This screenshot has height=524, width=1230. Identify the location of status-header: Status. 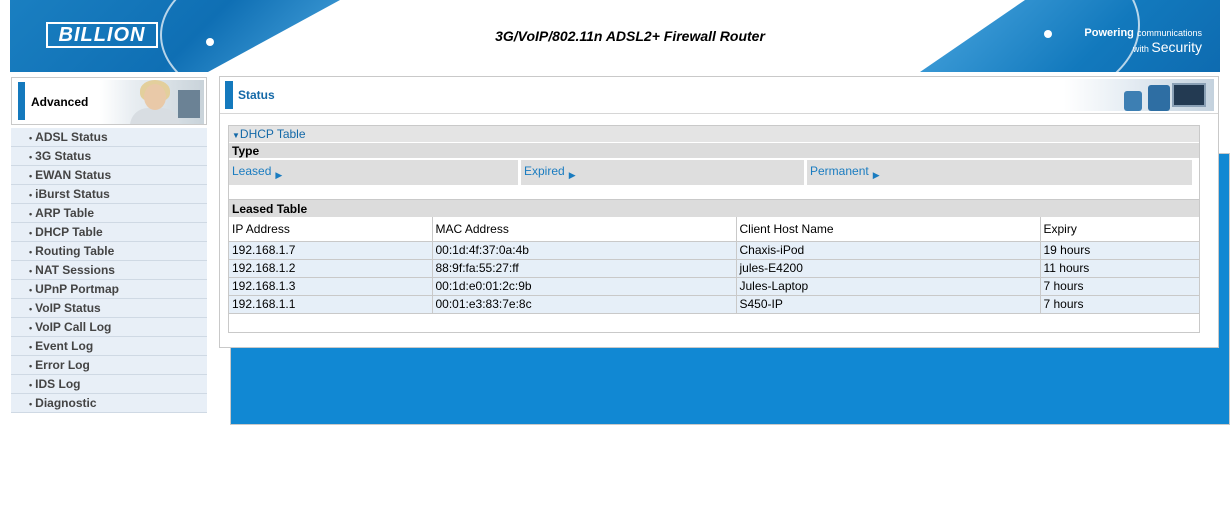
(719, 95).